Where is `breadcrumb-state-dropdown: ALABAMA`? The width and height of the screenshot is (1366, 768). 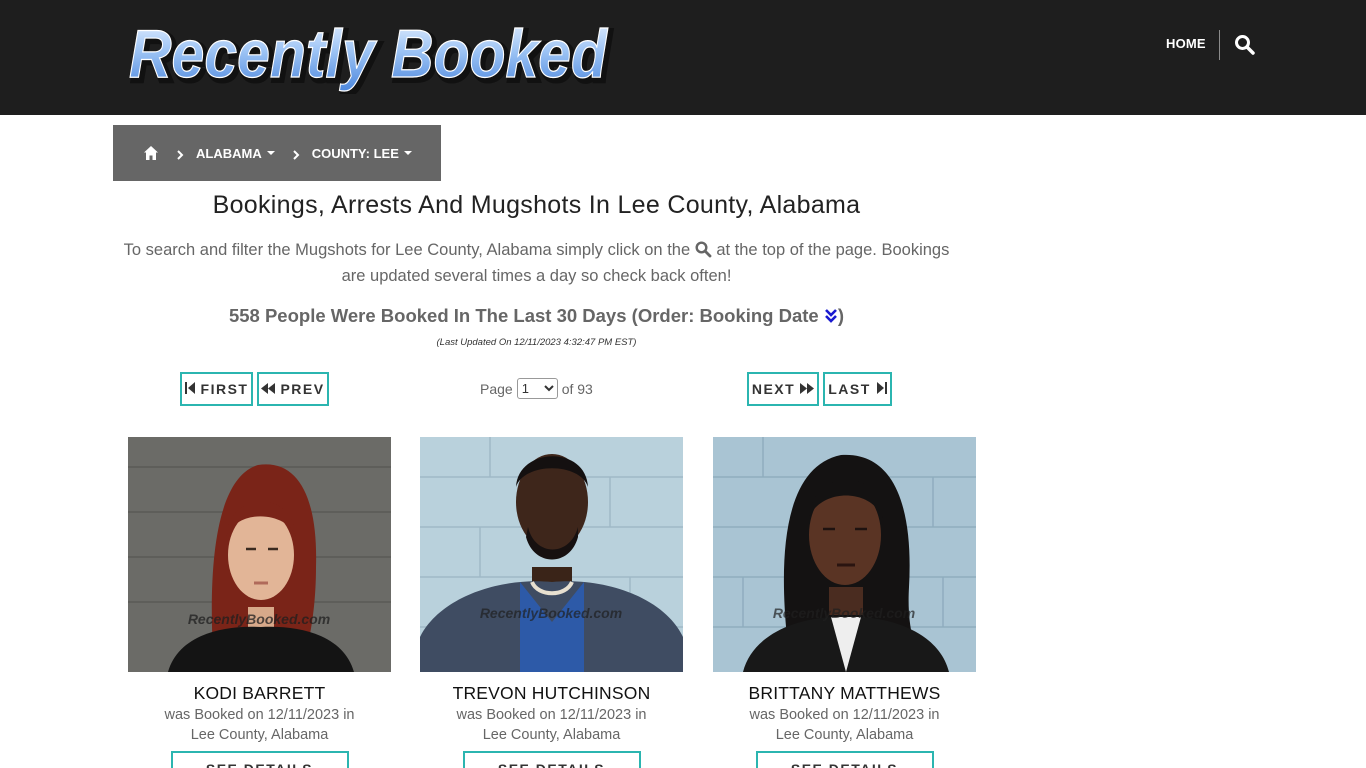 breadcrumb-state-dropdown: ALABAMA is located at coordinates (235, 153).